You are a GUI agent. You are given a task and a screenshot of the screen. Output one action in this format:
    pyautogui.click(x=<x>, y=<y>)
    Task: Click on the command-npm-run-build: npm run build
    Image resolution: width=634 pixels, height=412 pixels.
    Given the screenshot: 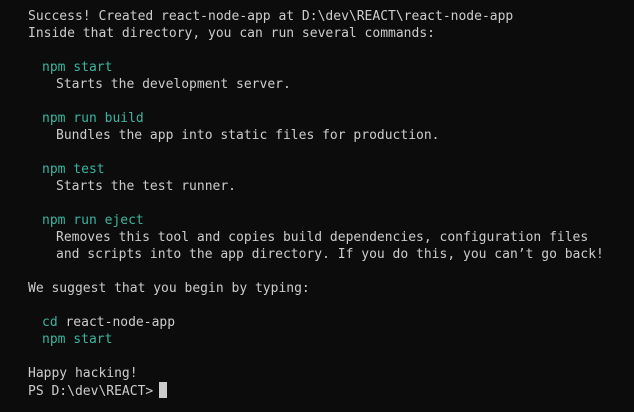 What is the action you would take?
    pyautogui.click(x=93, y=118)
    